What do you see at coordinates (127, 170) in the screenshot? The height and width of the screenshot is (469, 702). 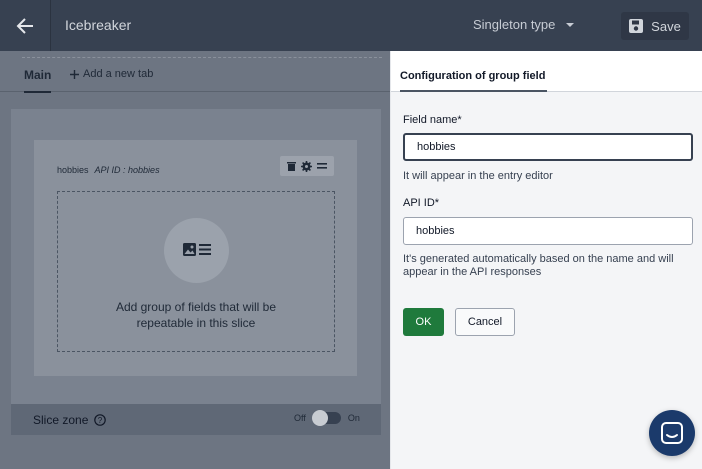 I see `group-api-id: API ID : hobbies` at bounding box center [127, 170].